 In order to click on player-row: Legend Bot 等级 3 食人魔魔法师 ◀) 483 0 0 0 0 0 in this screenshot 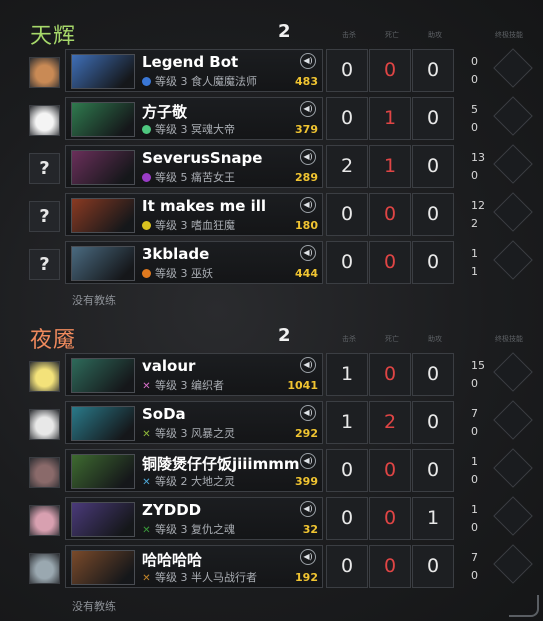, I will do `click(271, 70)`.